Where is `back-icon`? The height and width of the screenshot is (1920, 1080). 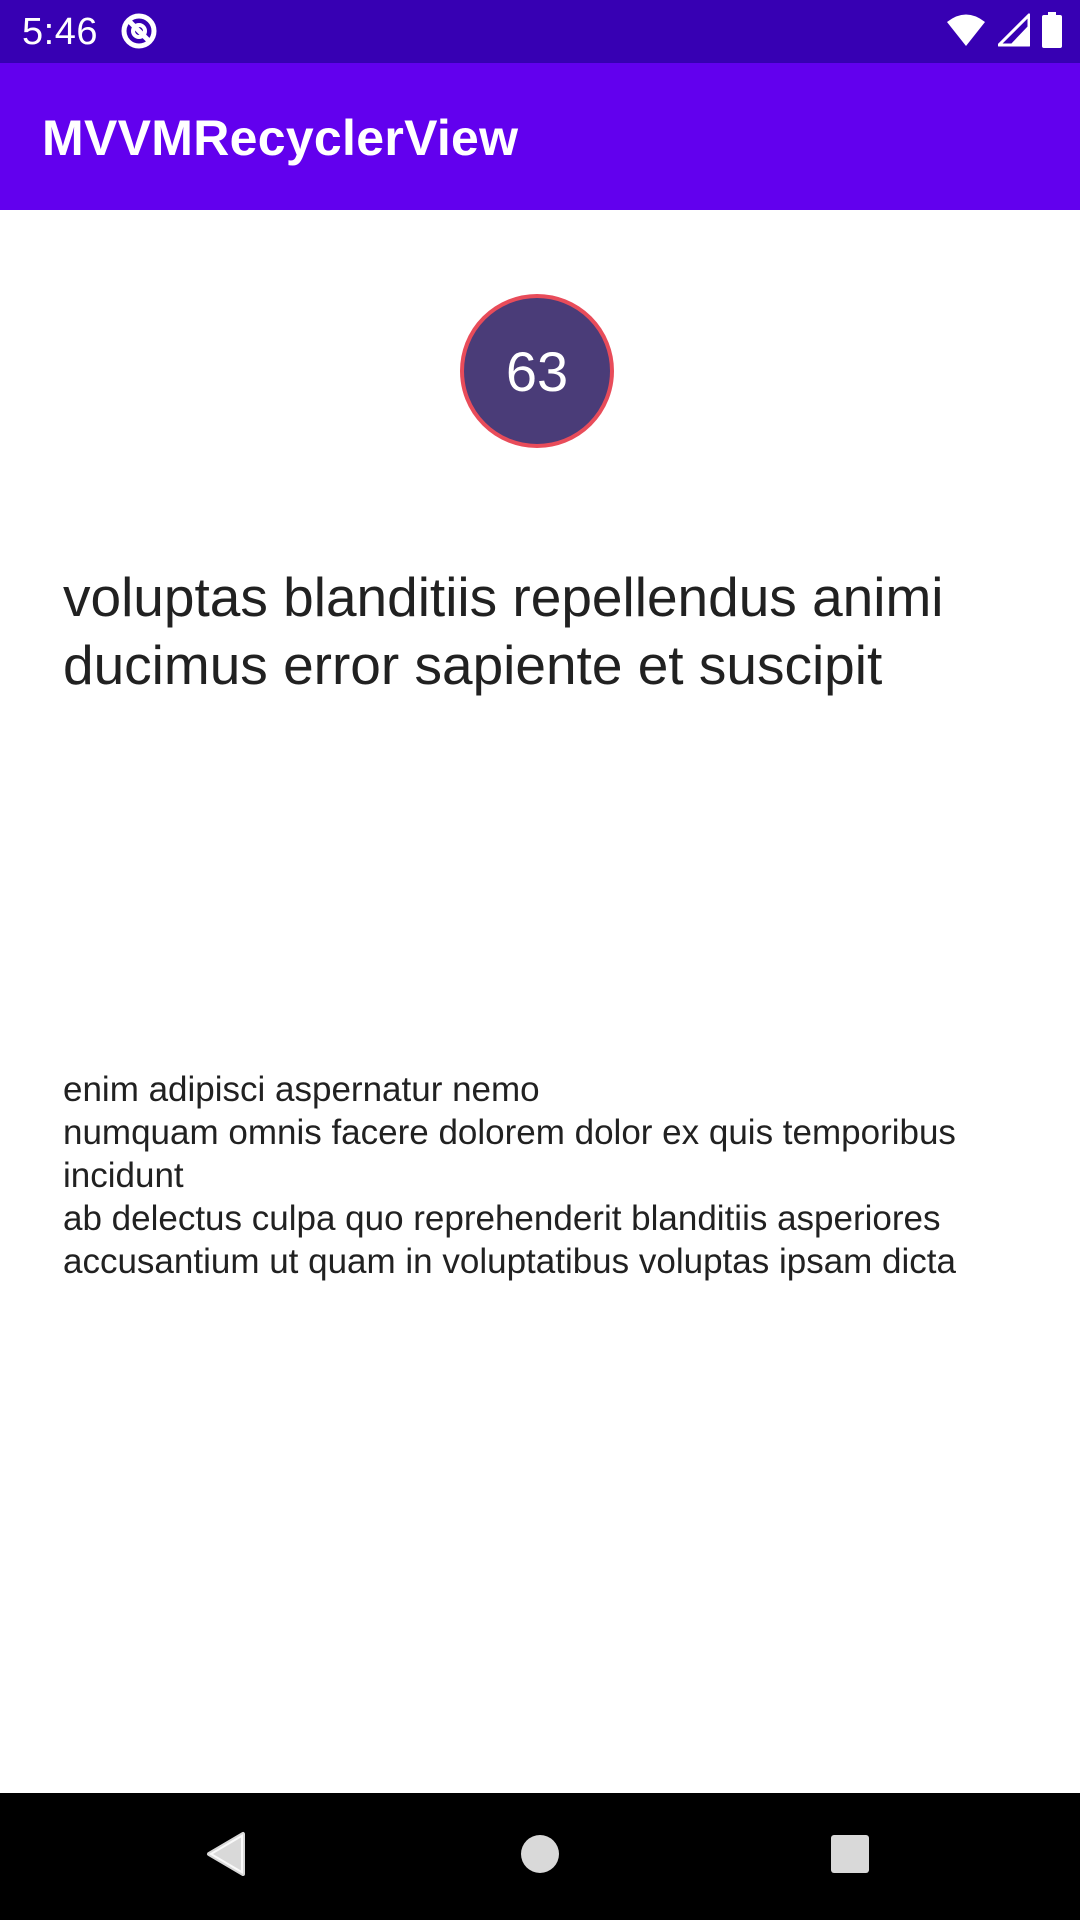 back-icon is located at coordinates (225, 1856).